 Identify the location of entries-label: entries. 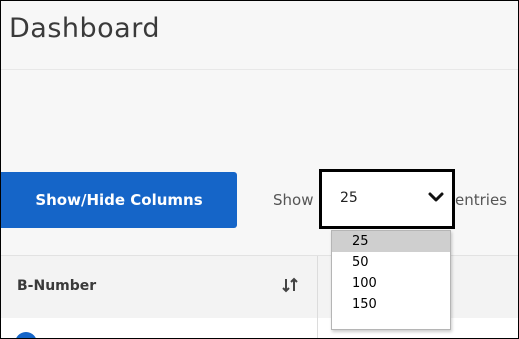
(481, 200).